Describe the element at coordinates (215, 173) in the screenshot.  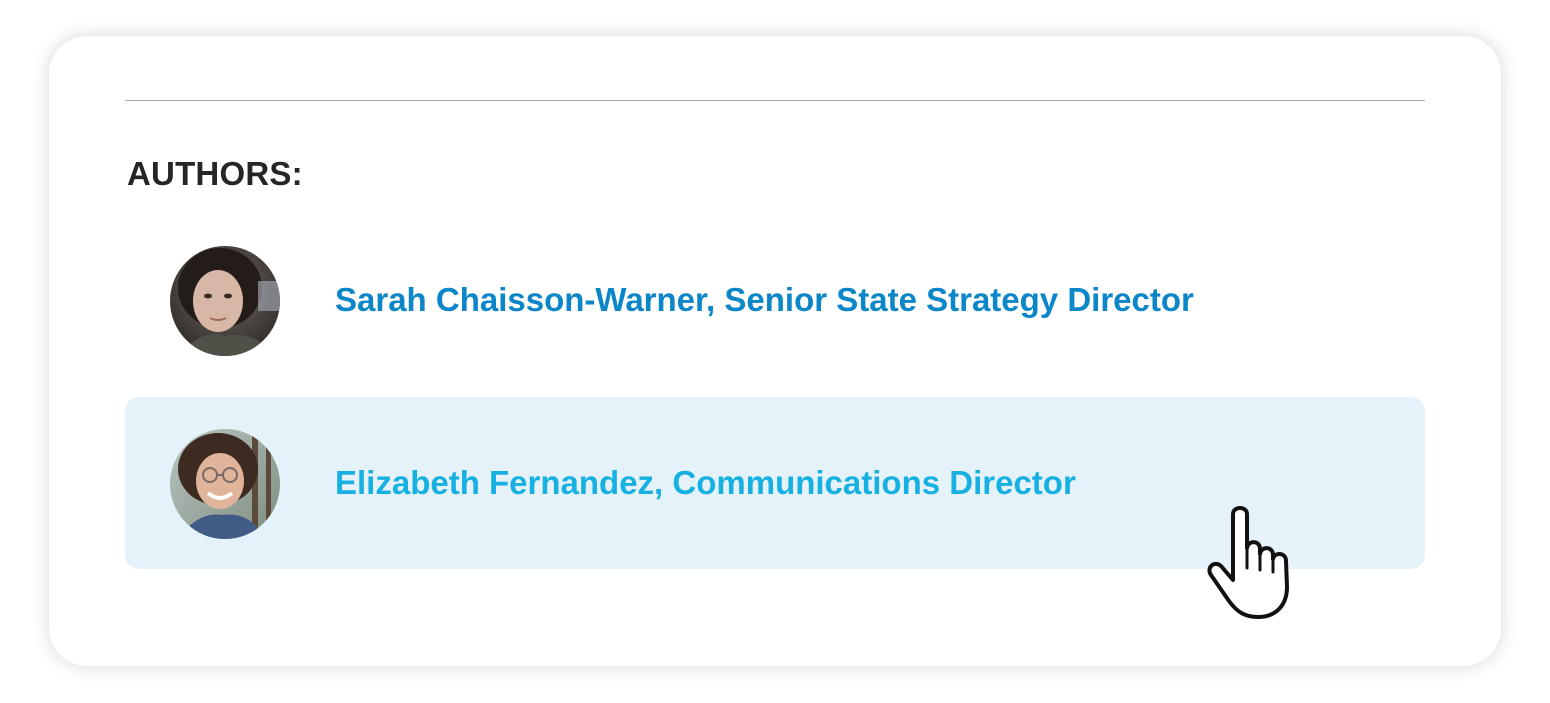
I see `authors-heading: AUTHORS:` at that location.